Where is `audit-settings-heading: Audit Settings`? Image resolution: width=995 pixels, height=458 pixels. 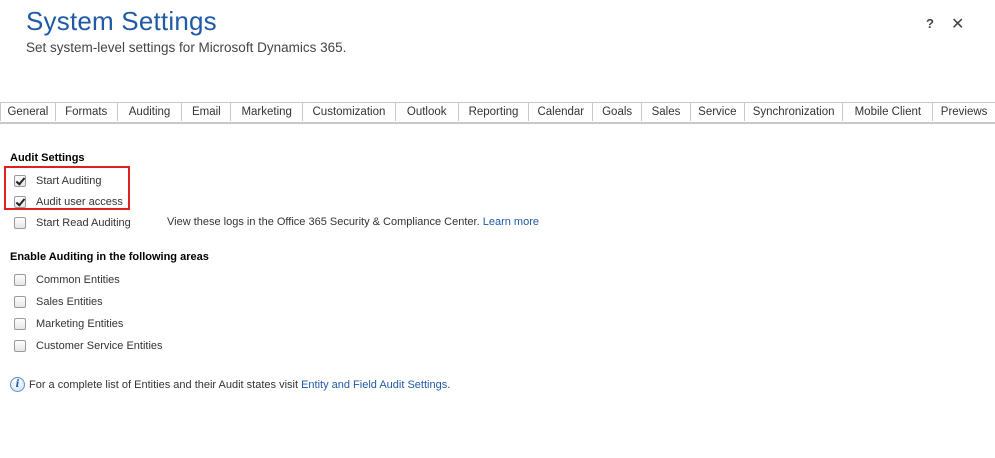 audit-settings-heading: Audit Settings is located at coordinates (47, 158).